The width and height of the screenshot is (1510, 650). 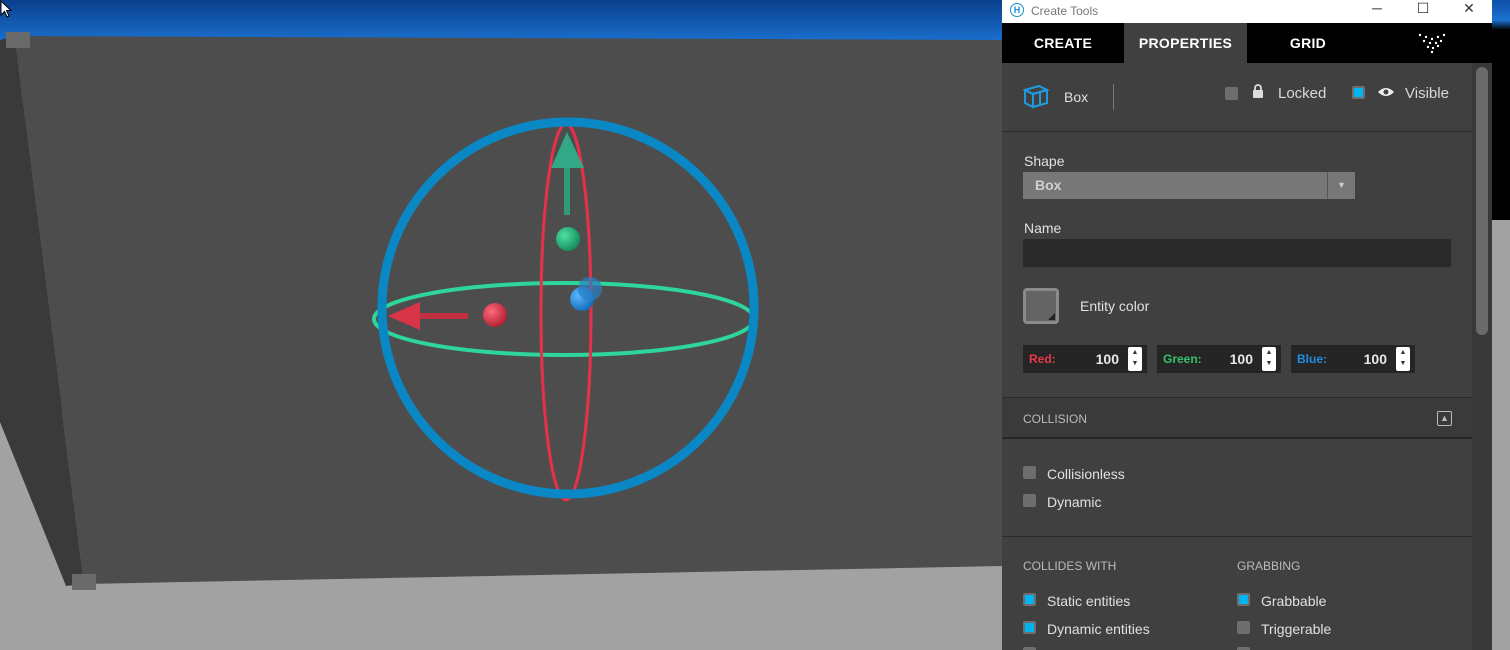 What do you see at coordinates (1258, 91) in the screenshot?
I see `lock-icon` at bounding box center [1258, 91].